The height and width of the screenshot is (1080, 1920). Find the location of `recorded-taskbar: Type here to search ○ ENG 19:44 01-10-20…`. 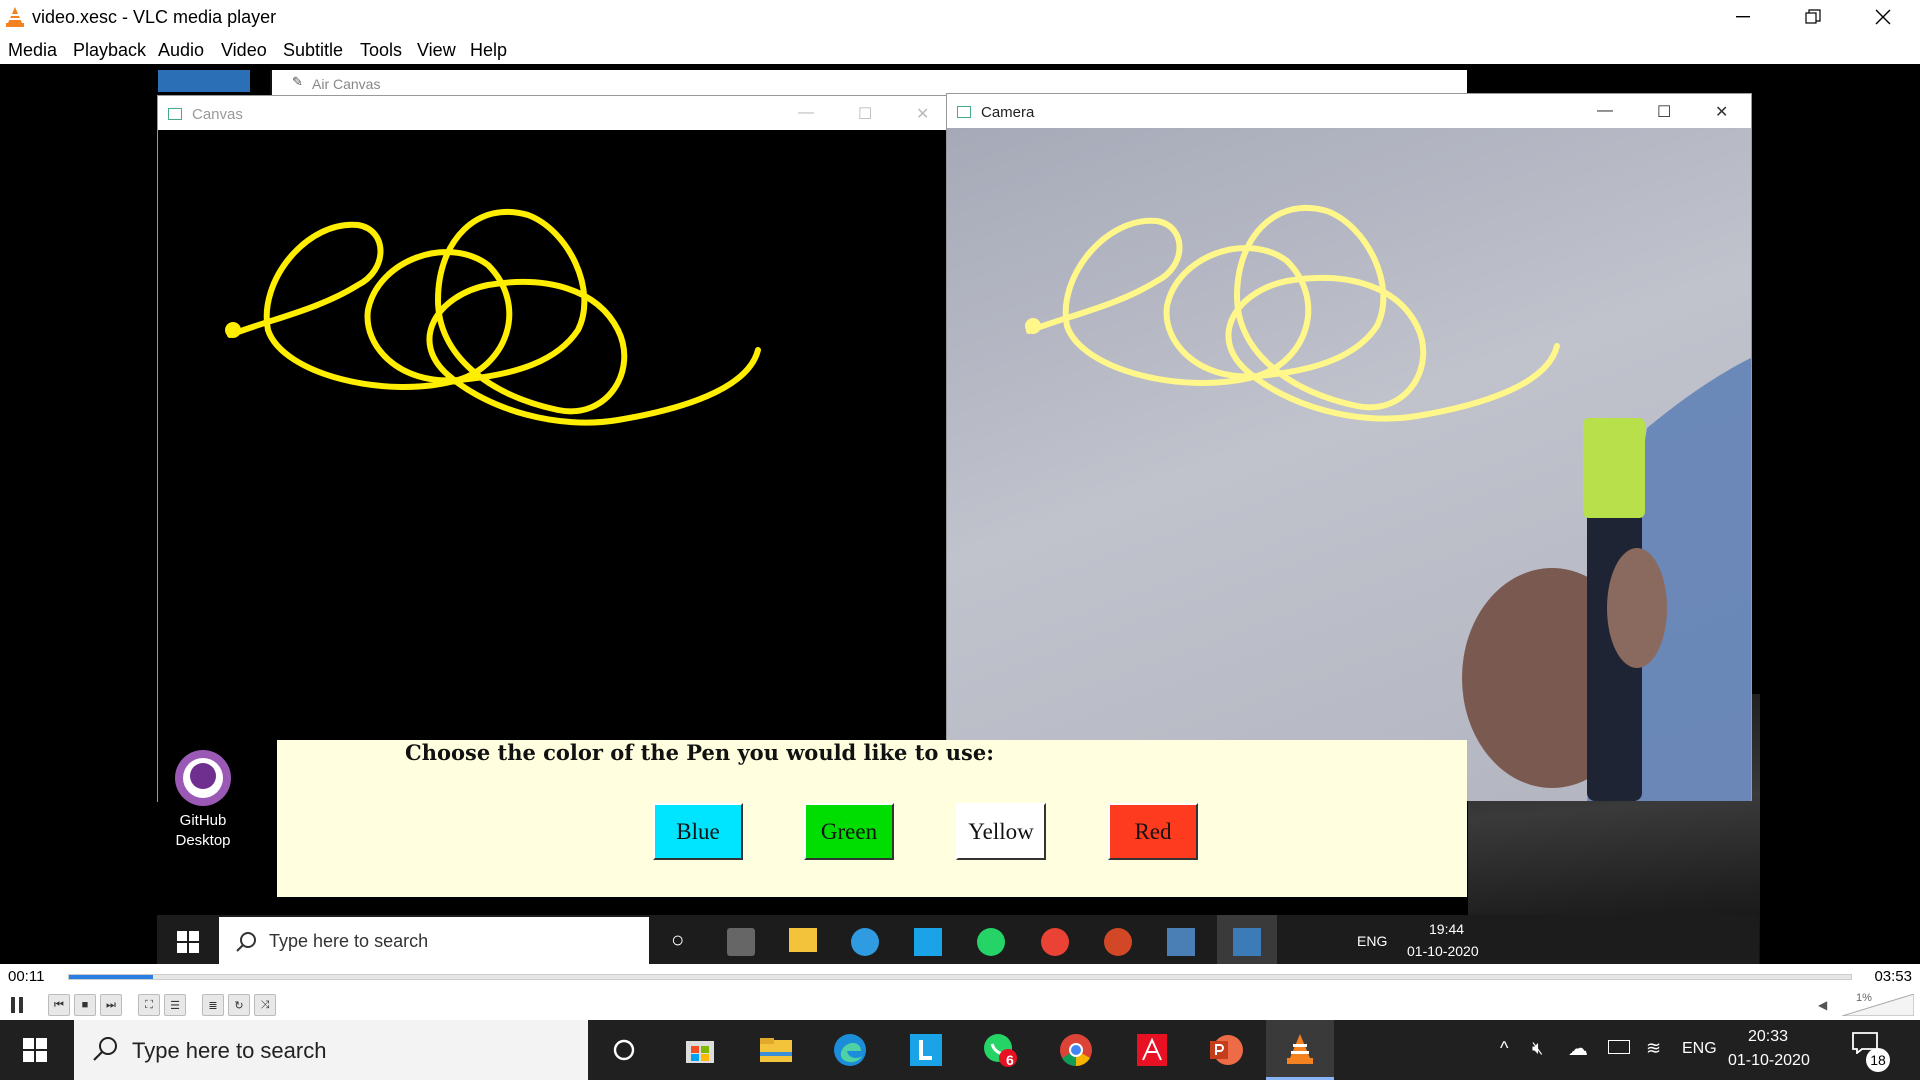

recorded-taskbar: Type here to search ○ ENG 19:44 01-10-20… is located at coordinates (958, 939).